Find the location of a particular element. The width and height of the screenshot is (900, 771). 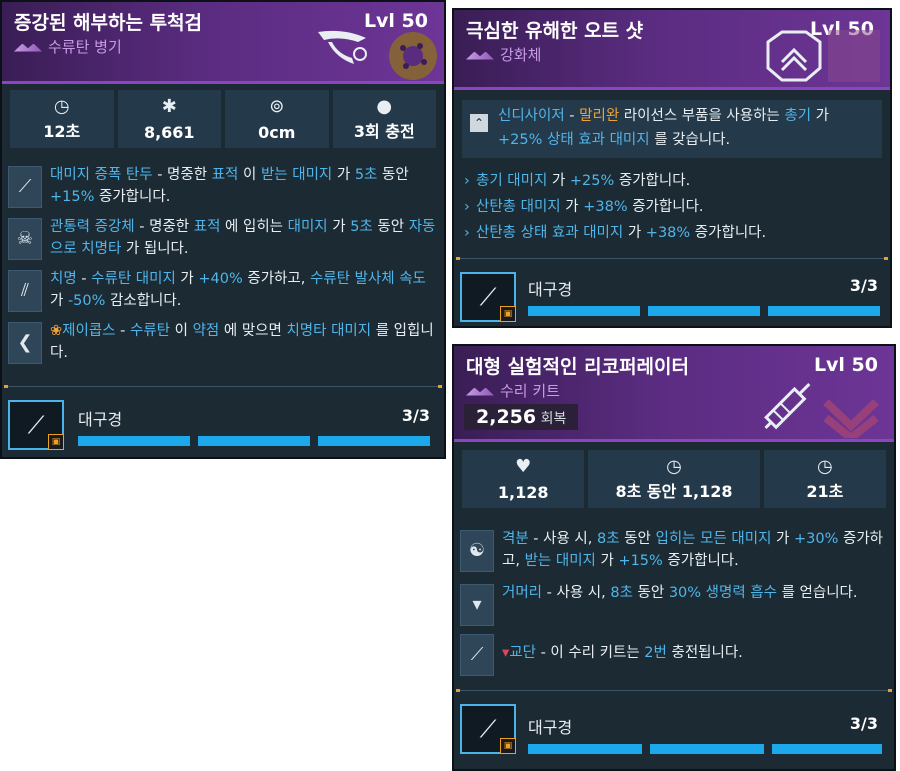

bug-damage-icon: ✱ is located at coordinates (169, 106).